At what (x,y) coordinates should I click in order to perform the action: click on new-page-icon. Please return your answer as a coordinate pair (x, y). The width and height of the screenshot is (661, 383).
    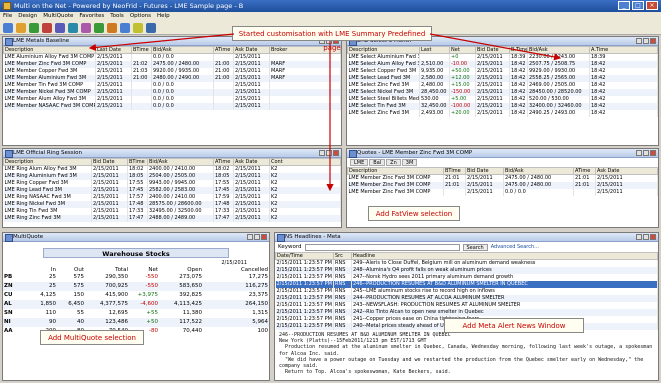
    Looking at the image, I should click on (8, 28).